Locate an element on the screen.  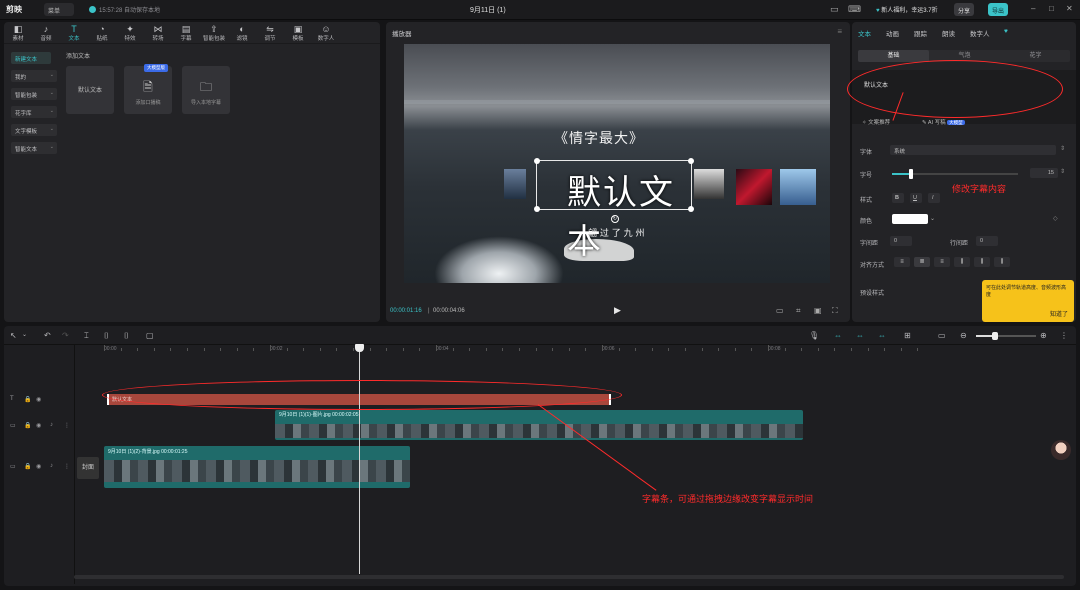
export-button: 导出 is located at coordinates (998, 9).